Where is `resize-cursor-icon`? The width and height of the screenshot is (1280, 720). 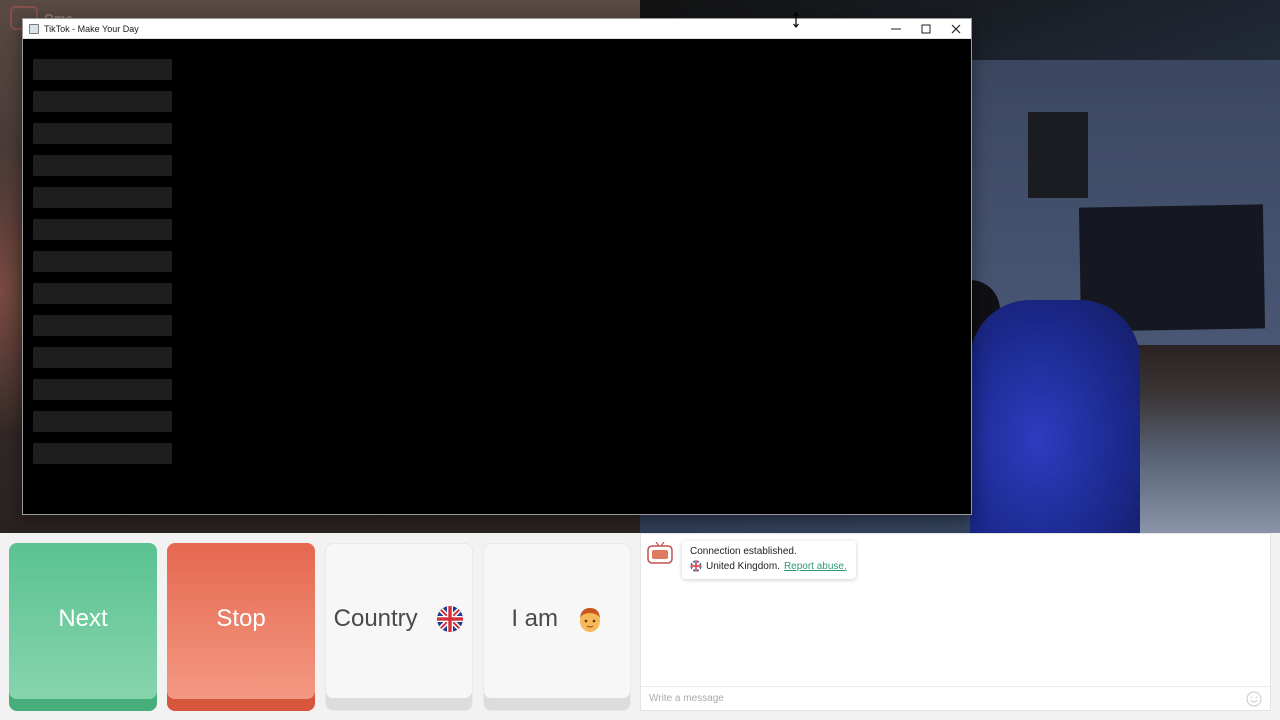
resize-cursor-icon is located at coordinates (796, 20).